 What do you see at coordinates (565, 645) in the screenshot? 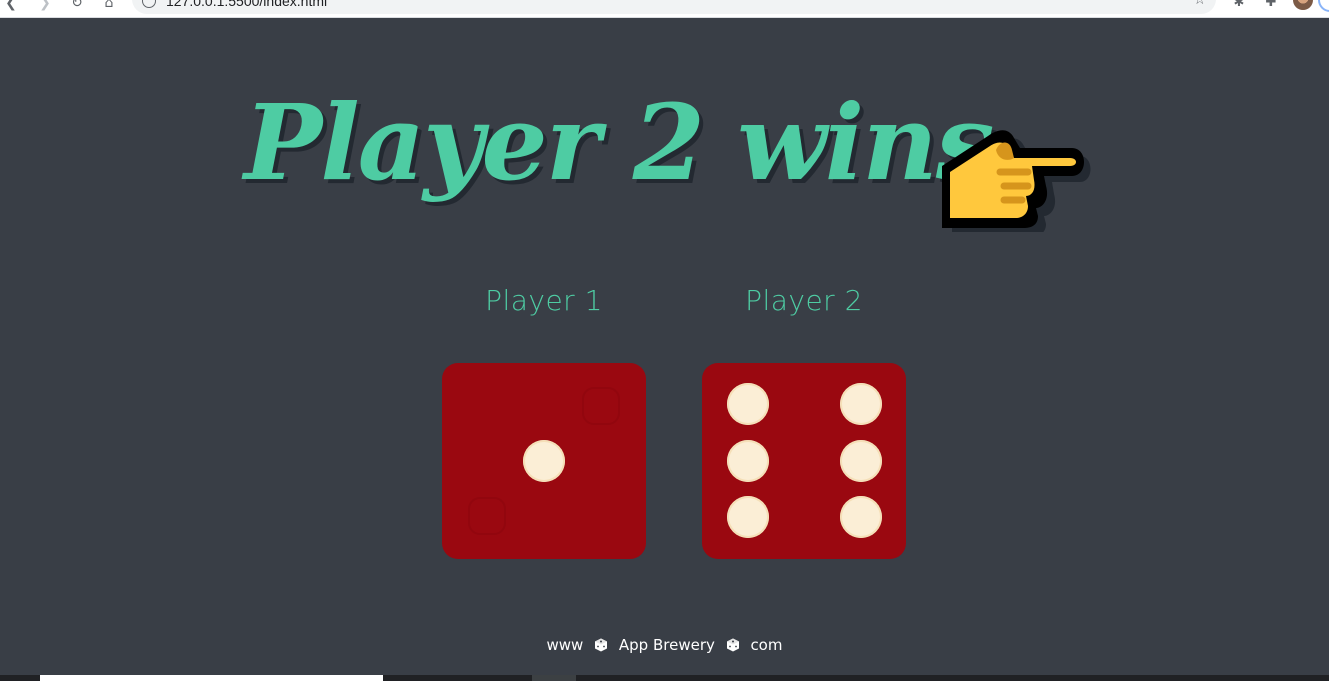
I see `footer-prefix: www` at bounding box center [565, 645].